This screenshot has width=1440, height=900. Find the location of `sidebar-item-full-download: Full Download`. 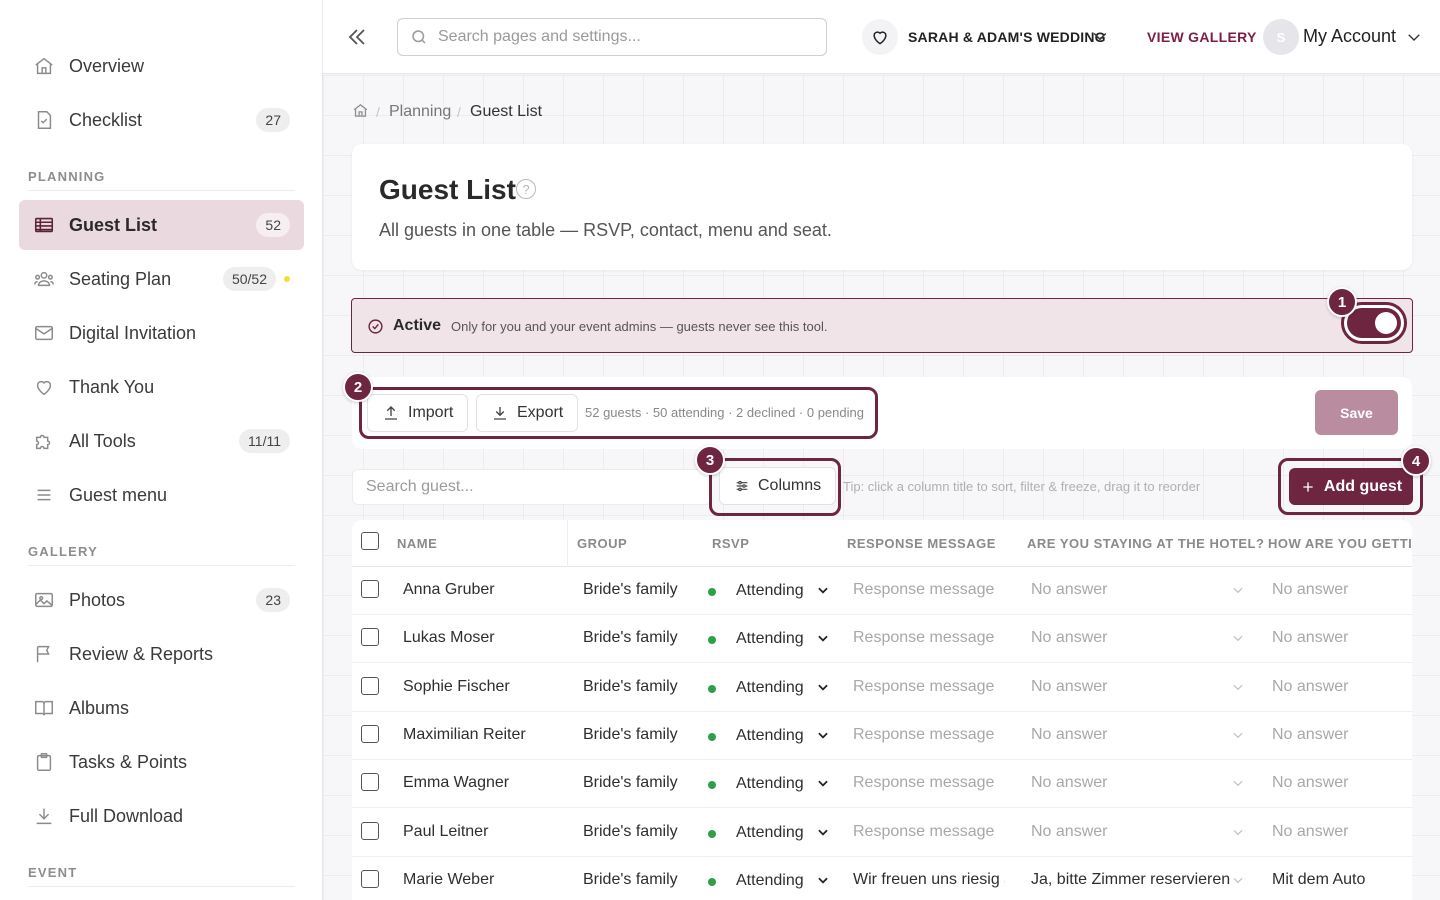

sidebar-item-full-download: Full Download is located at coordinates (161, 816).